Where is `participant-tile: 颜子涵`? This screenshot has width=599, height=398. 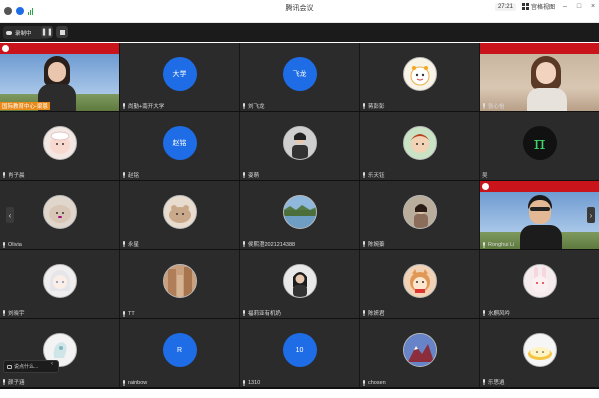 participant-tile: 颜子涵 is located at coordinates (60, 353).